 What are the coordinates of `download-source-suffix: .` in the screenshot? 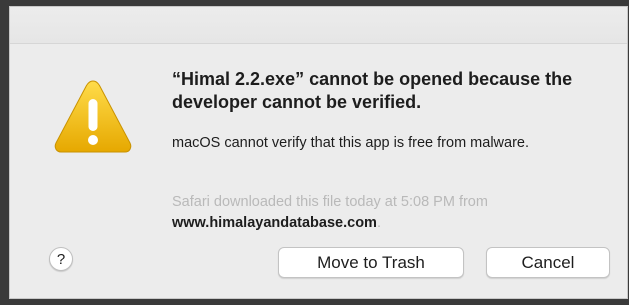 It's located at (378, 223).